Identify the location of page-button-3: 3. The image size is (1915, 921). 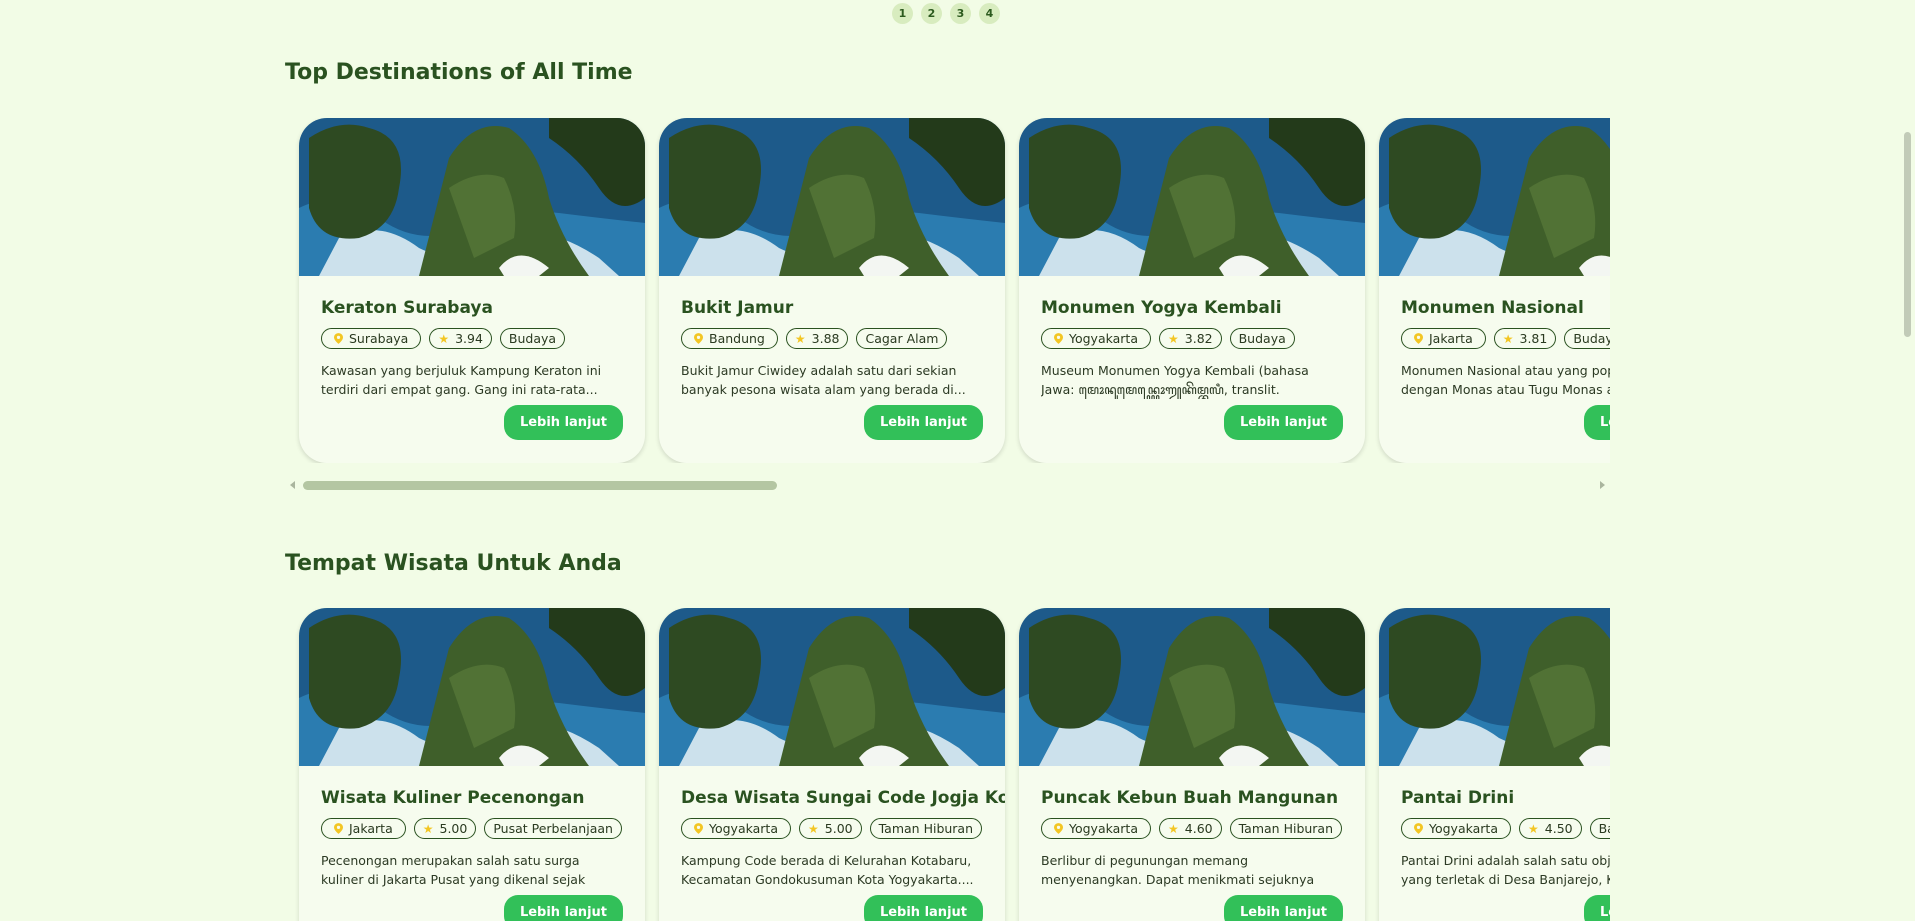
(960, 13).